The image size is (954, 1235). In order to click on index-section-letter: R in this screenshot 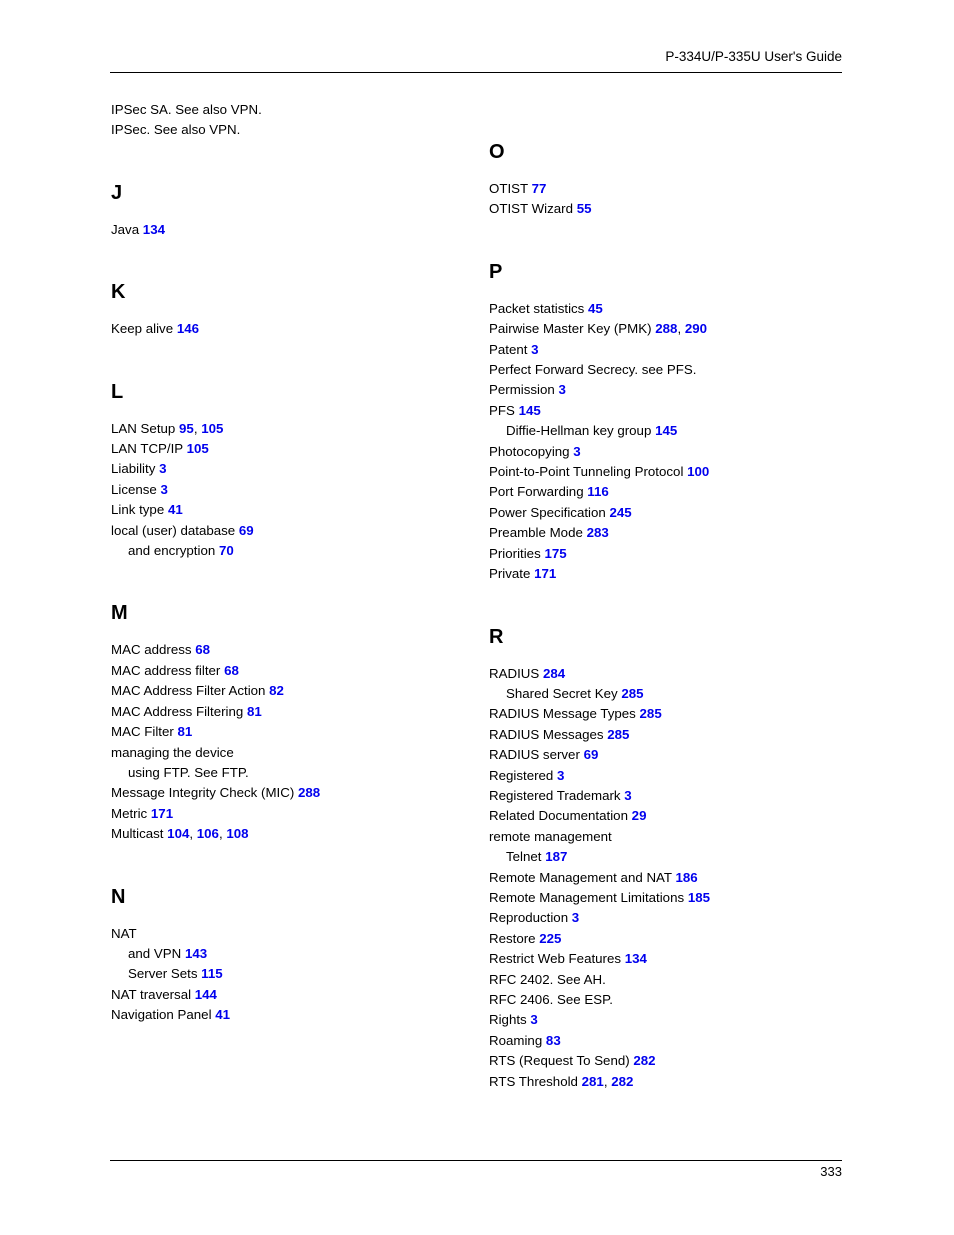, I will do `click(496, 636)`.